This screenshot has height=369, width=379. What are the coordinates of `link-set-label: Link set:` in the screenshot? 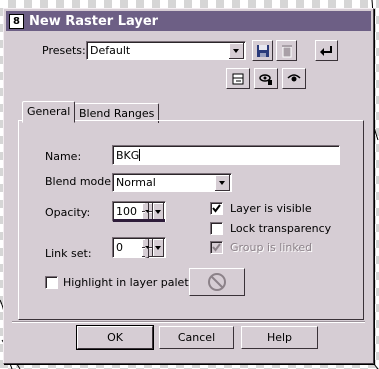 It's located at (68, 253).